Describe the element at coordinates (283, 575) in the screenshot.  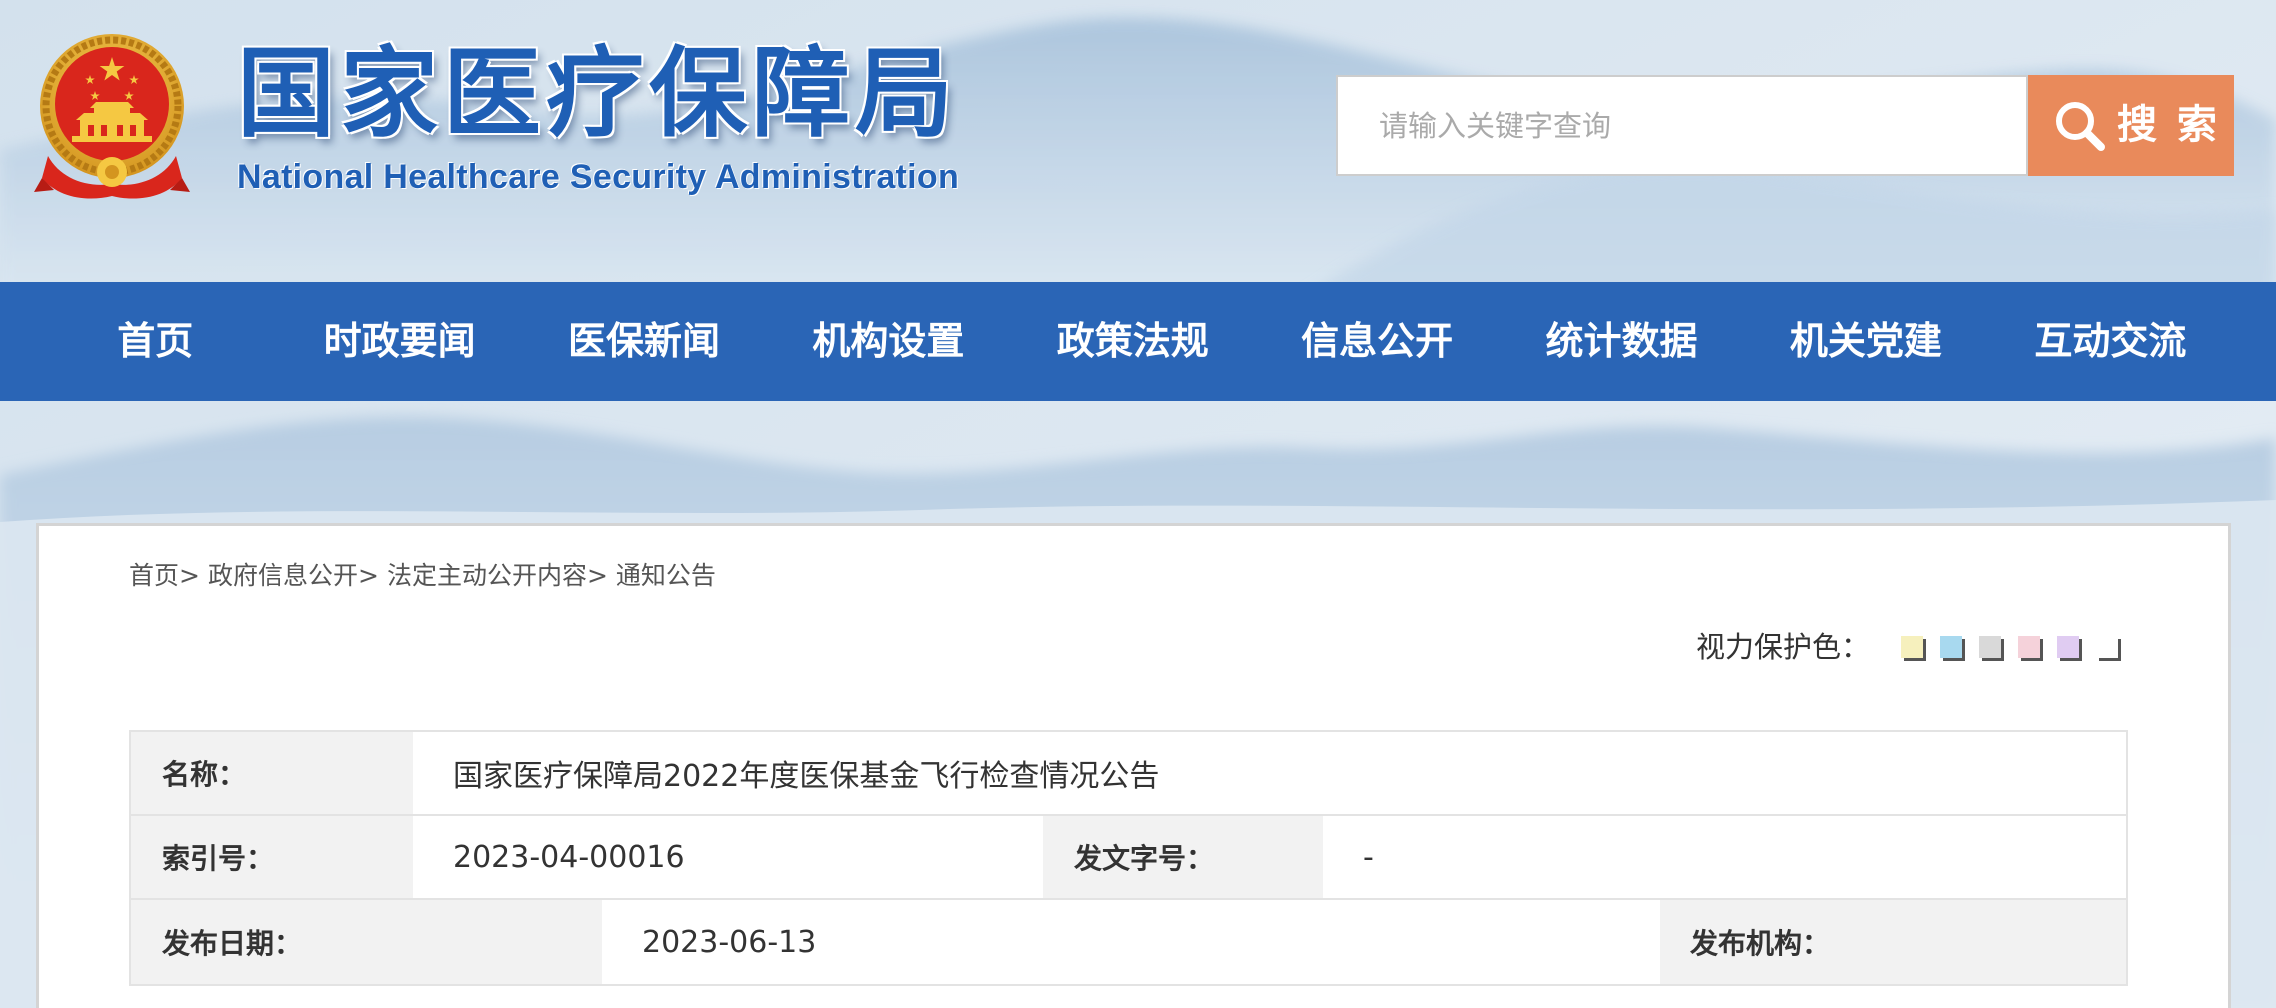
I see `breadcrumb-item-gov-info: 政府信息公开` at that location.